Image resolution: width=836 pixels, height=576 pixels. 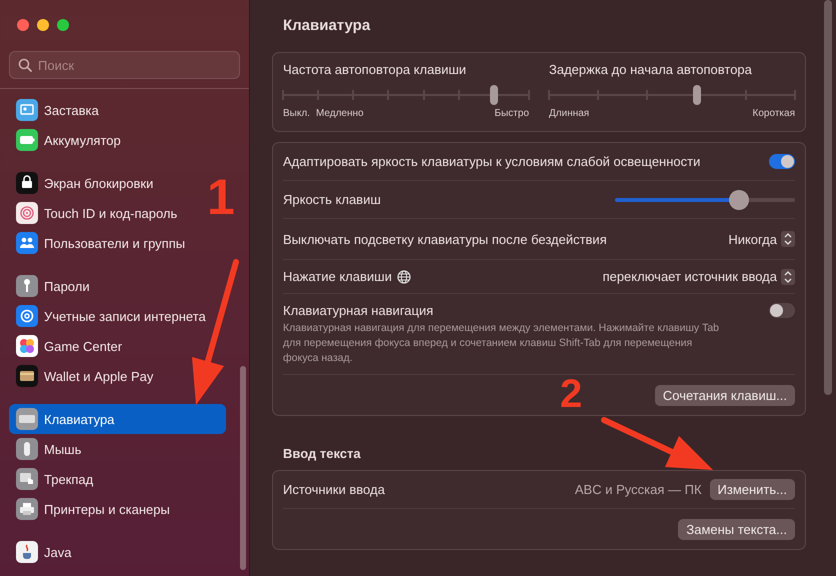 What do you see at coordinates (97, 213) in the screenshot?
I see `sidebar-item: Touch ID и код-пароль` at bounding box center [97, 213].